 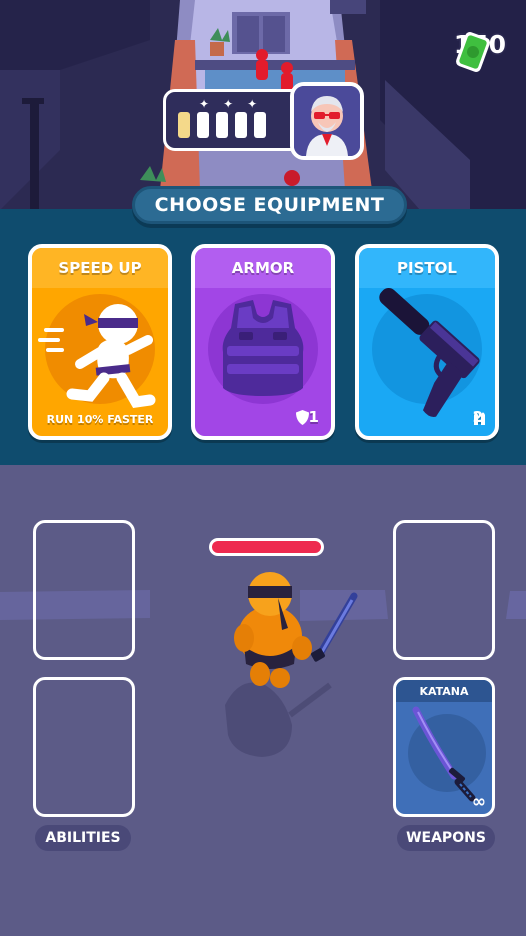 What do you see at coordinates (444, 747) in the screenshot?
I see `weapon-slot-katana: KATANA ∞` at bounding box center [444, 747].